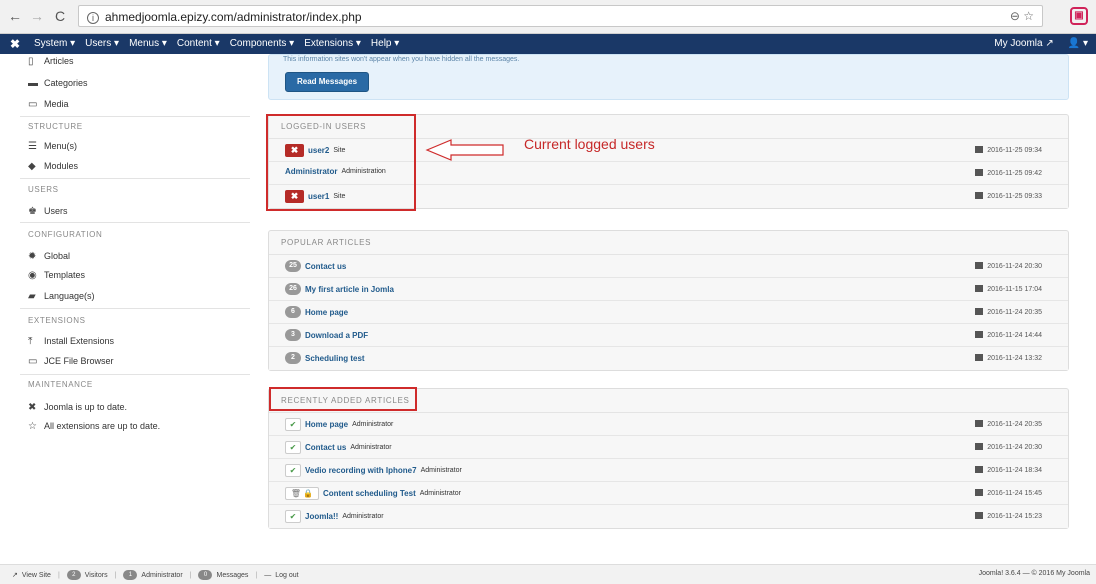 The height and width of the screenshot is (584, 1096). Describe the element at coordinates (1014, 266) in the screenshot. I see `article-date: 2016-11-24 20:30` at that location.